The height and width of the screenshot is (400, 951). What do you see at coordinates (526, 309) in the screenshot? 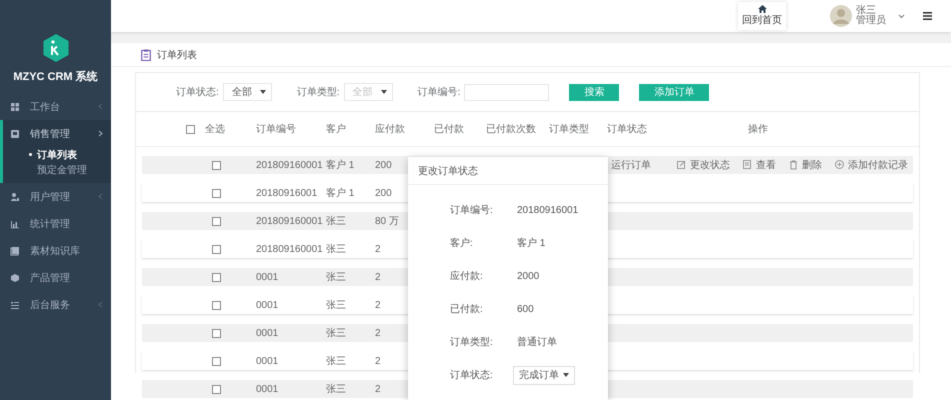
I see `field-value: 600` at bounding box center [526, 309].